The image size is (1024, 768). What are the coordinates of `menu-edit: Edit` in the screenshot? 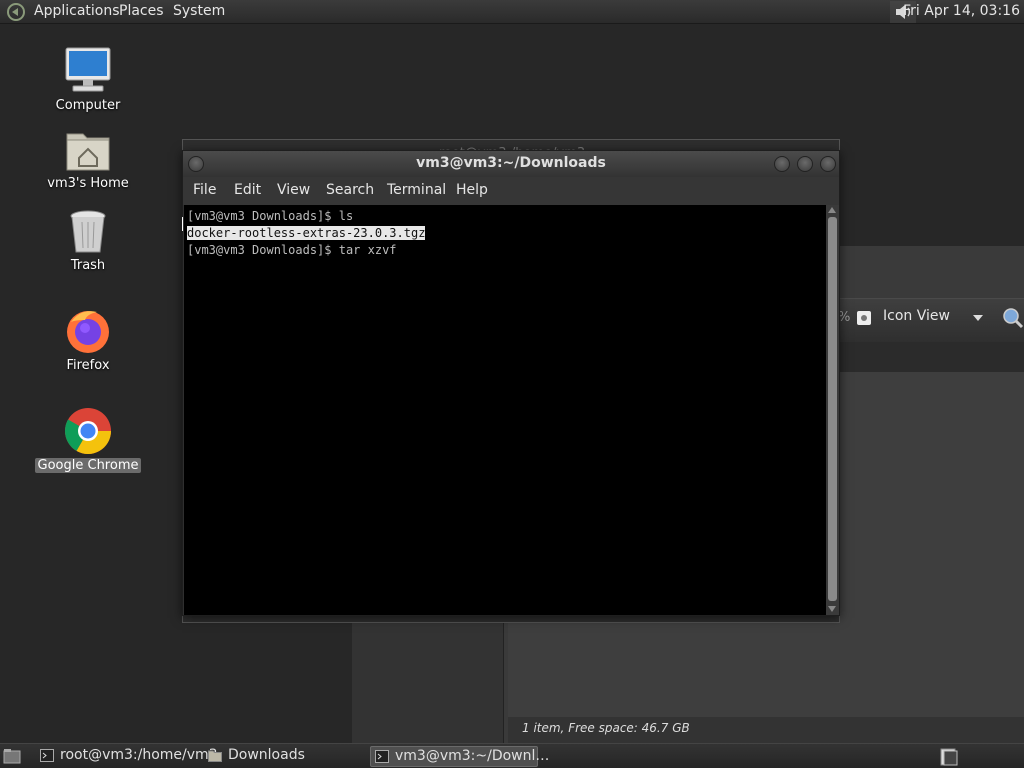 It's located at (247, 190).